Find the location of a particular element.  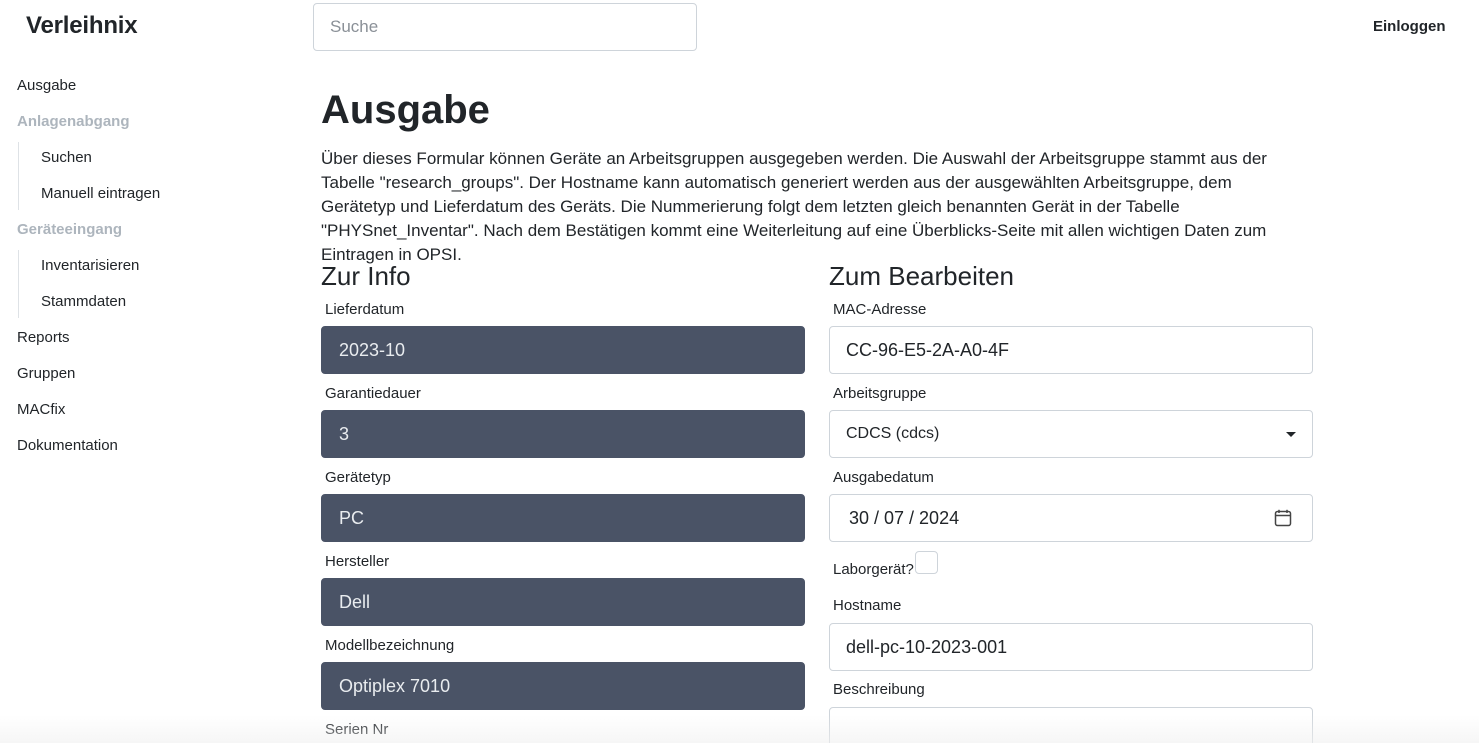

mac-label: MAC-Adresse is located at coordinates (880, 309).